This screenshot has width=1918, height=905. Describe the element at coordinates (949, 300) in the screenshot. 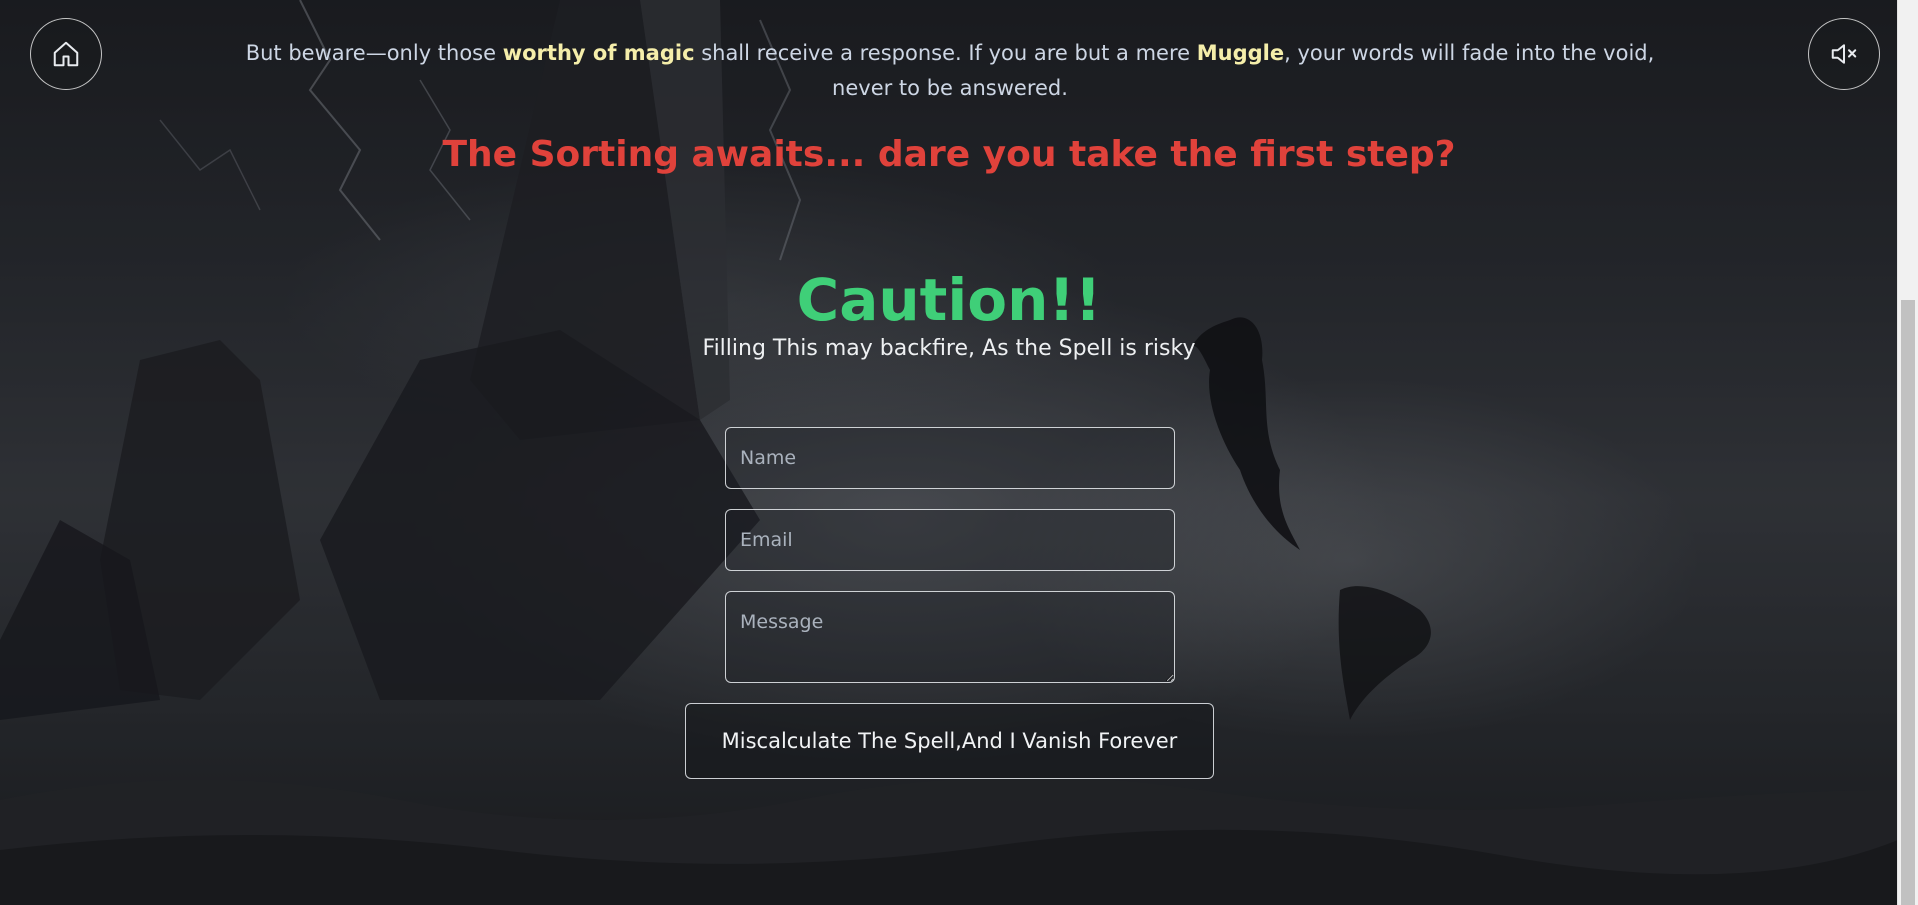

I see `caution-title: Caution!!` at that location.